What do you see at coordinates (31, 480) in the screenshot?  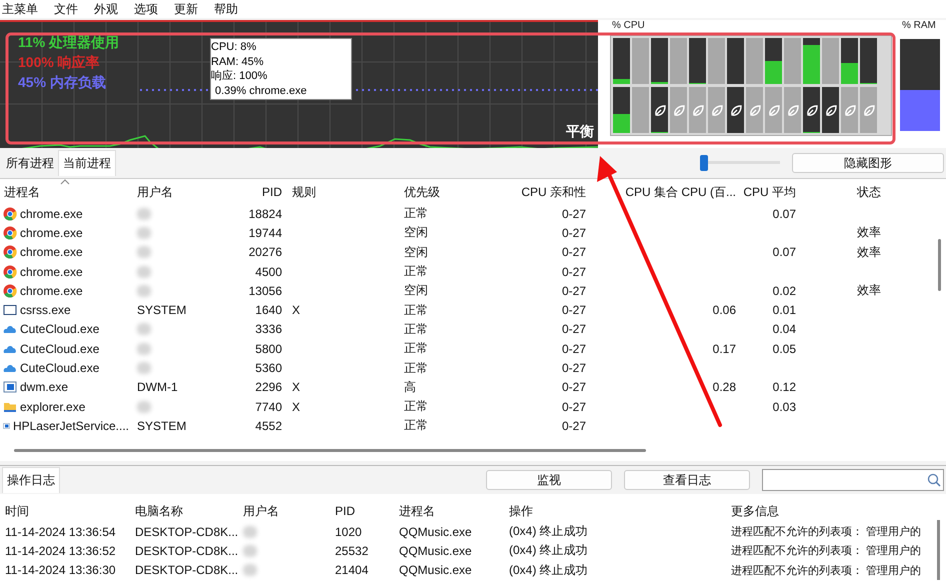 I see `tab: 操作日志` at bounding box center [31, 480].